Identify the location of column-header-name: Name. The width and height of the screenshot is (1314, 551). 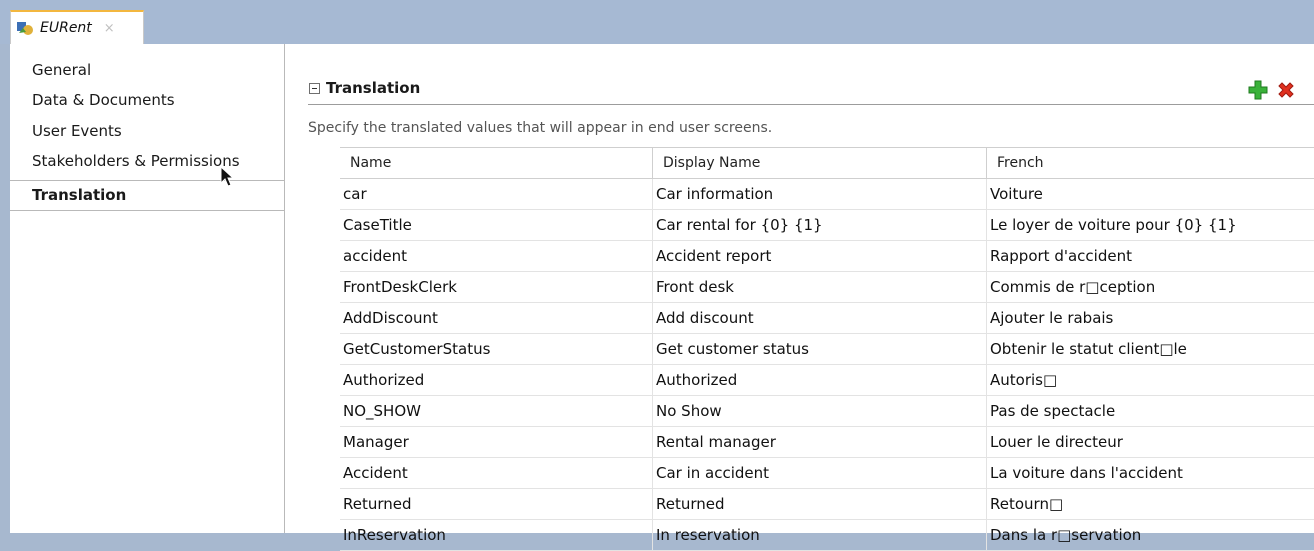
(496, 163).